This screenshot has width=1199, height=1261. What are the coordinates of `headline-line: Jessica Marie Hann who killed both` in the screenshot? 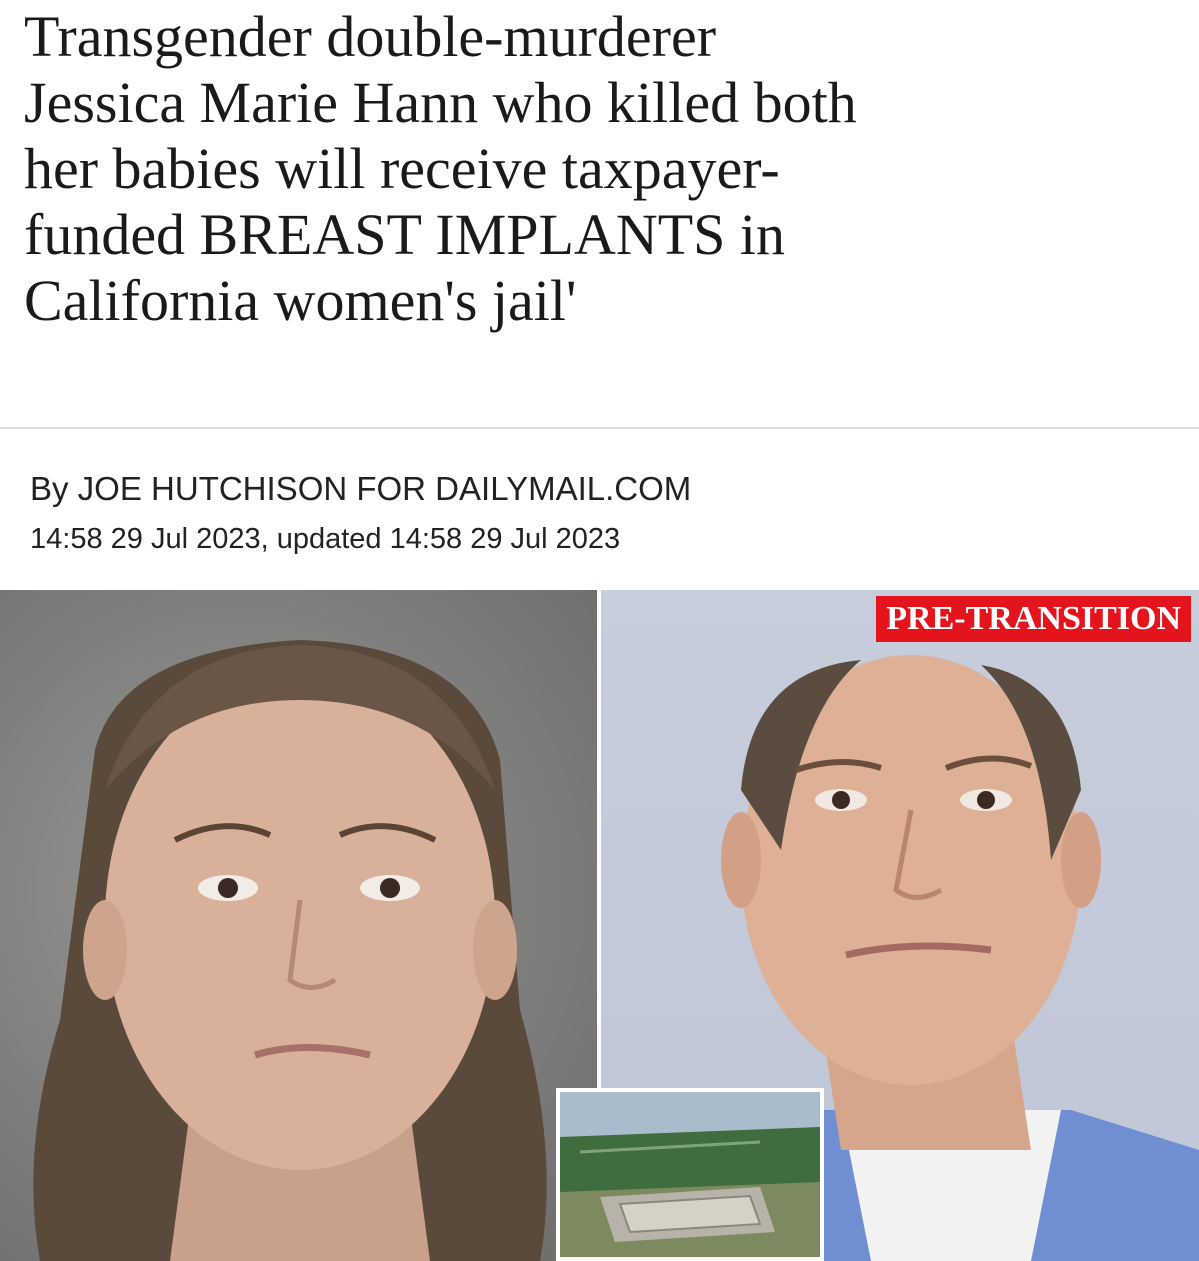 It's located at (440, 102).